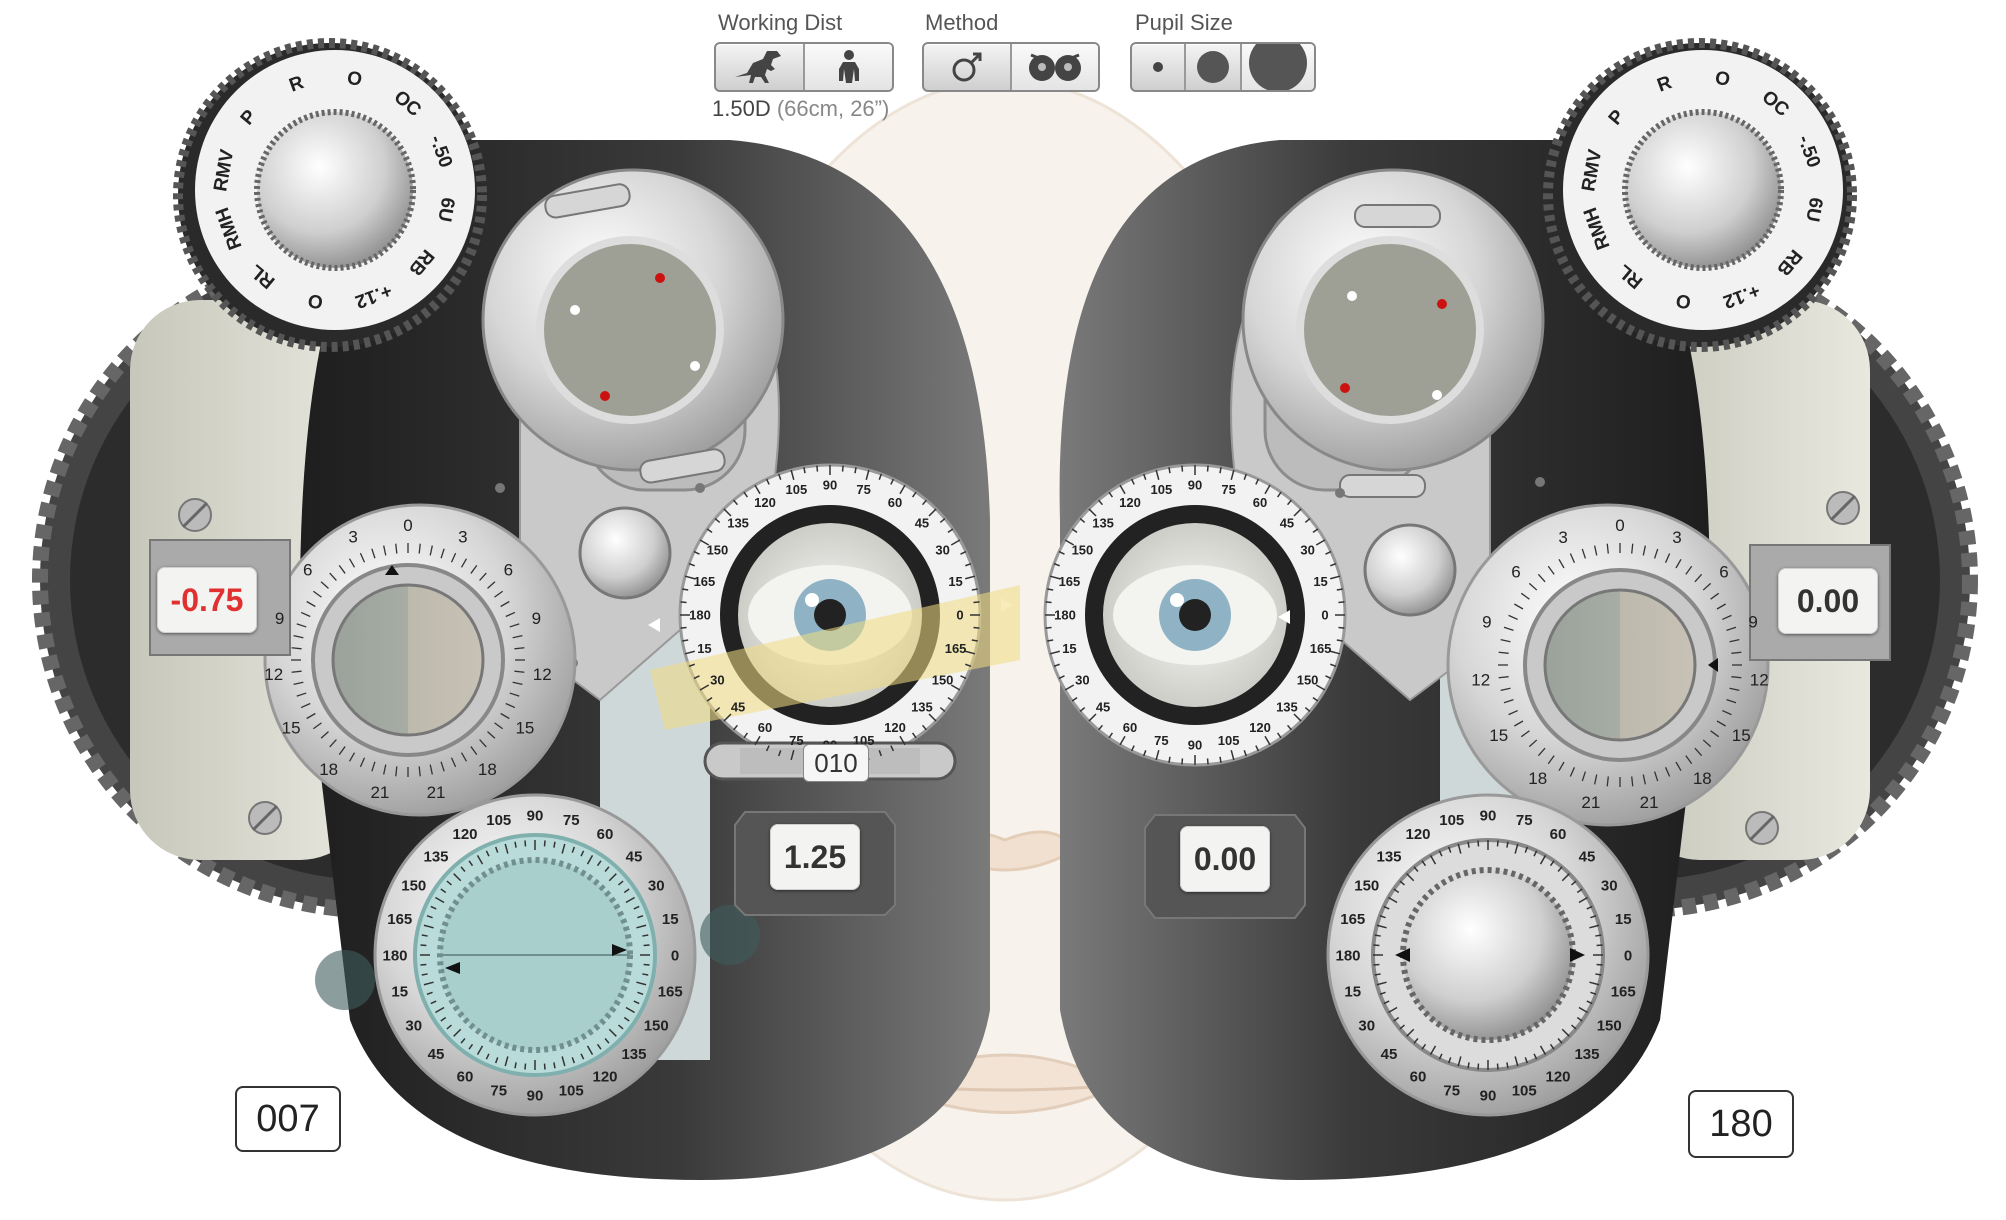 Image resolution: width=2006 pixels, height=1220 pixels. I want to click on left-cross-cylinder, so click(830, 615).